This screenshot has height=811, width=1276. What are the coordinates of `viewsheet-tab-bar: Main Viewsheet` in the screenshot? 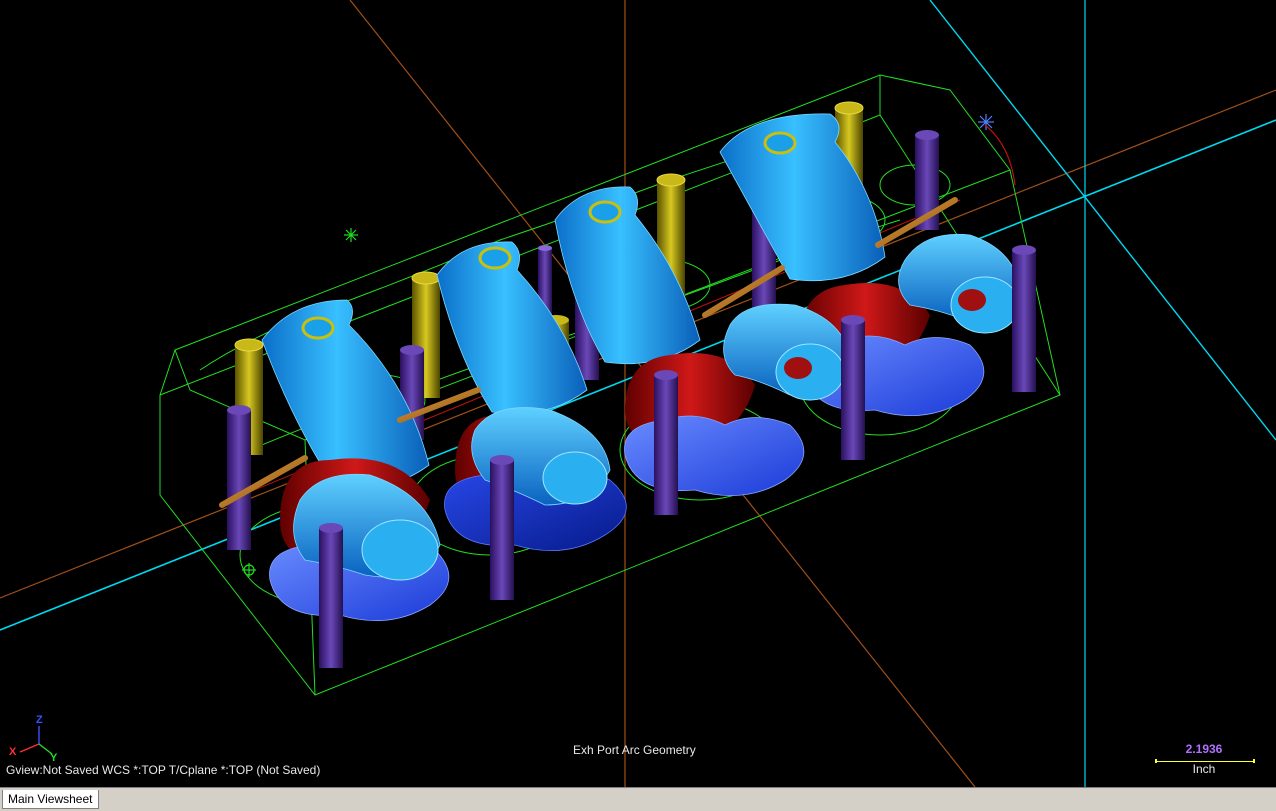 It's located at (638, 799).